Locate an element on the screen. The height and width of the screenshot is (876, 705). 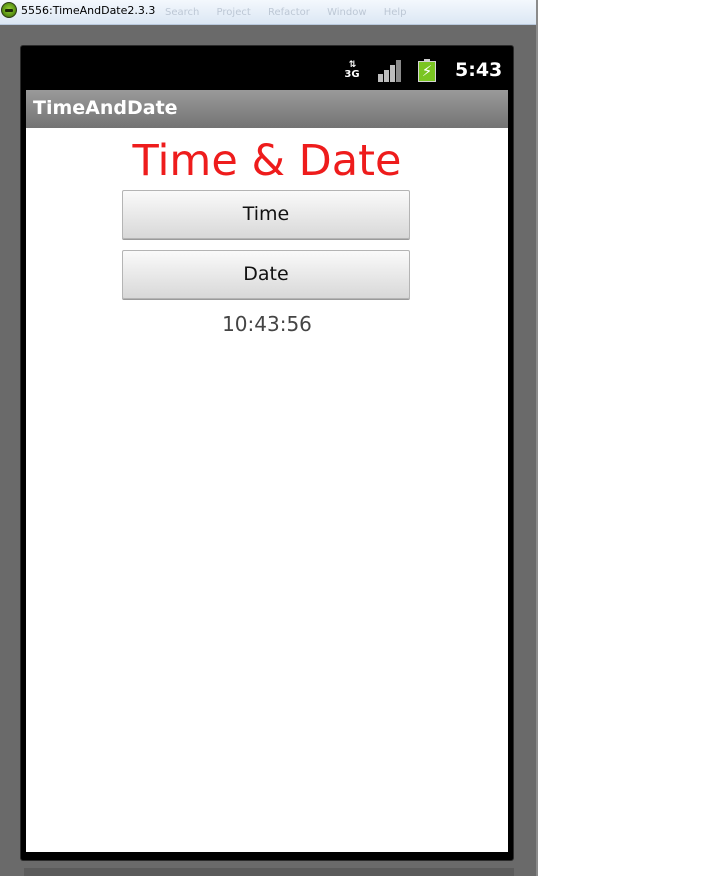
app-title-bar: TimeAndDate is located at coordinates (267, 109).